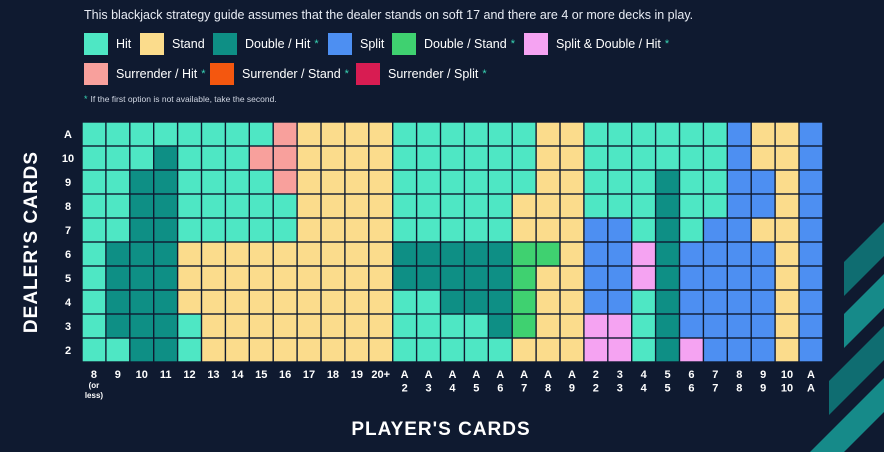  I want to click on player-label: 8, so click(739, 375).